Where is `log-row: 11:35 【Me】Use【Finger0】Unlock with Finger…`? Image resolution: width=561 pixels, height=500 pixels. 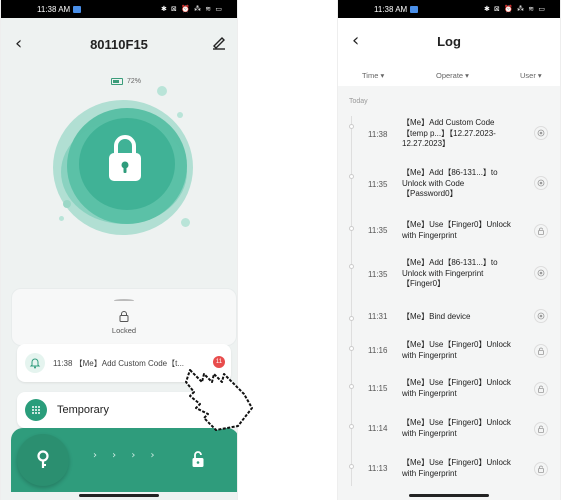
log-row: 11:35 【Me】Use【Finger0】Unlock with Finger… is located at coordinates (453, 238).